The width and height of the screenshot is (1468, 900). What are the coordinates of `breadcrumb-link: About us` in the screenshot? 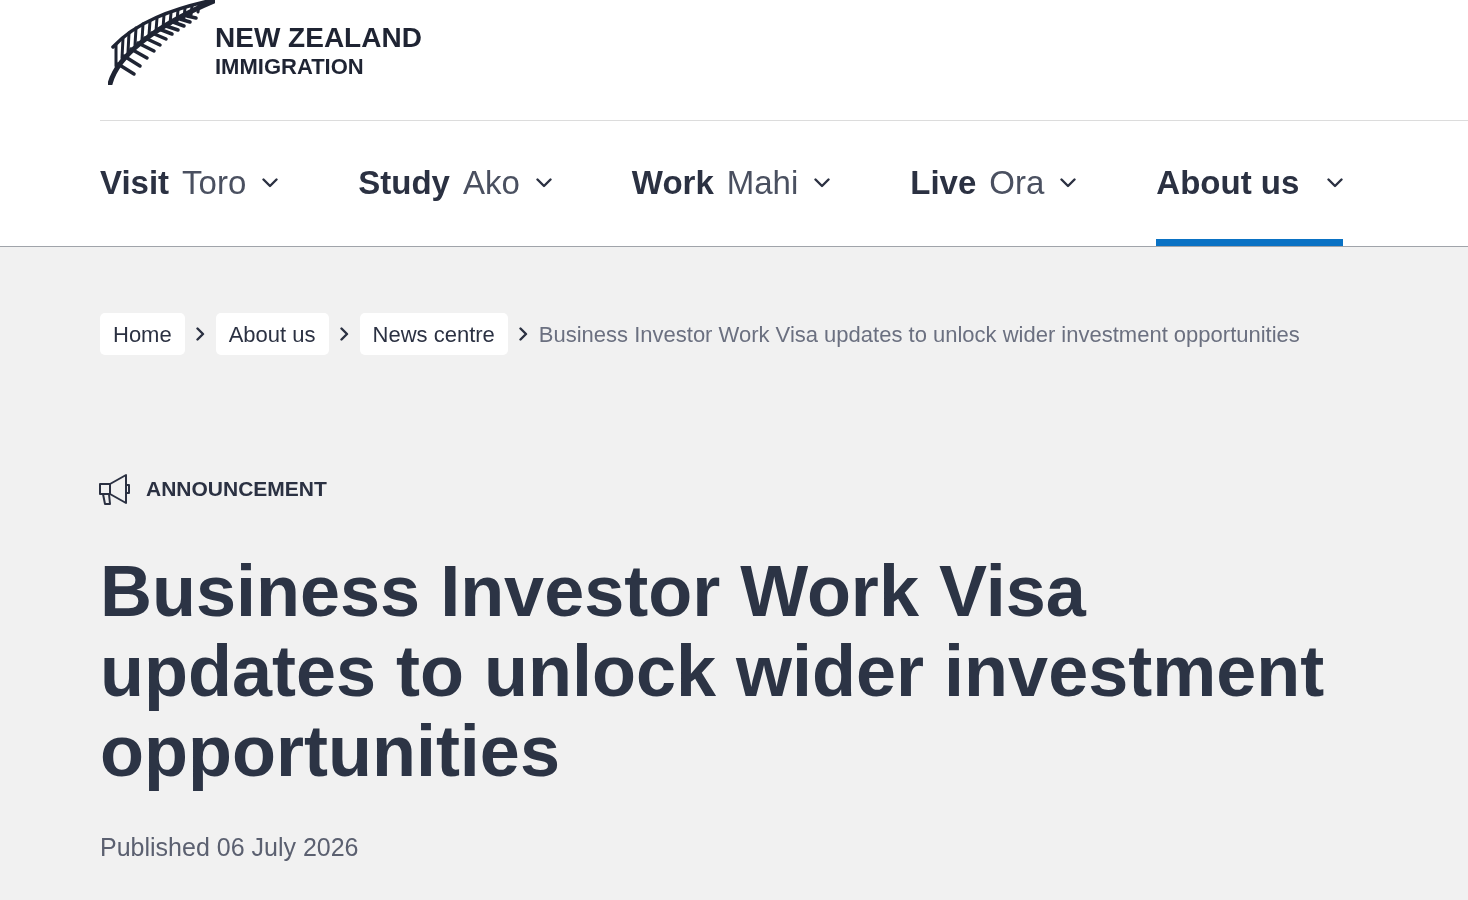 It's located at (272, 334).